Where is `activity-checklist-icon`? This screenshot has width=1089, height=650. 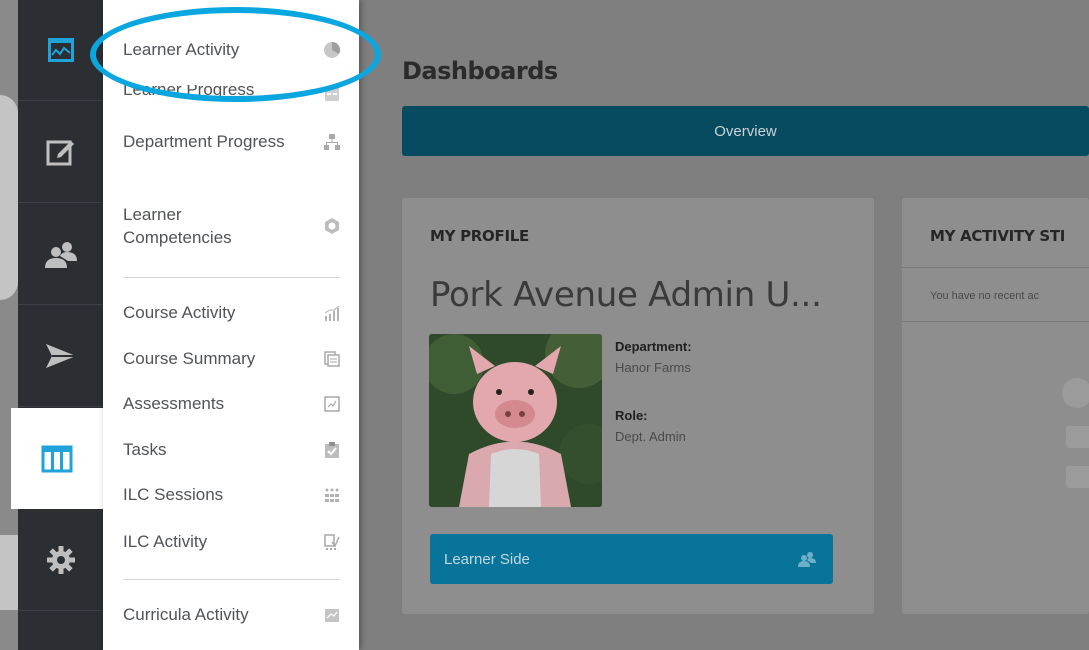
activity-checklist-icon is located at coordinates (332, 542).